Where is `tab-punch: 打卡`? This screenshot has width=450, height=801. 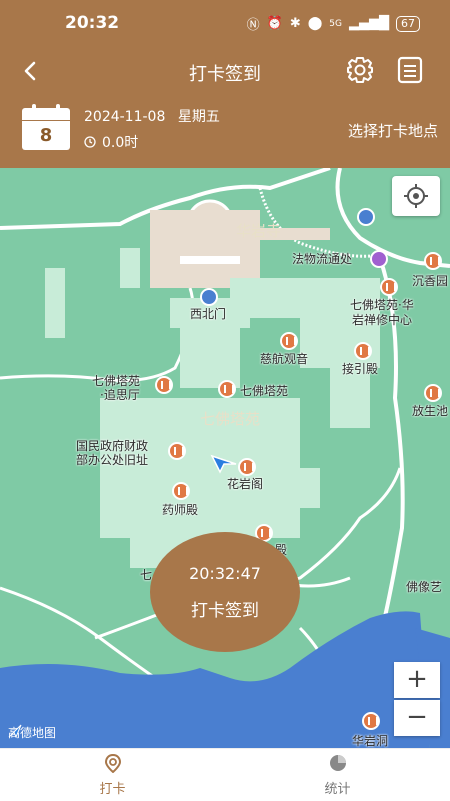 tab-punch: 打卡 is located at coordinates (112, 775).